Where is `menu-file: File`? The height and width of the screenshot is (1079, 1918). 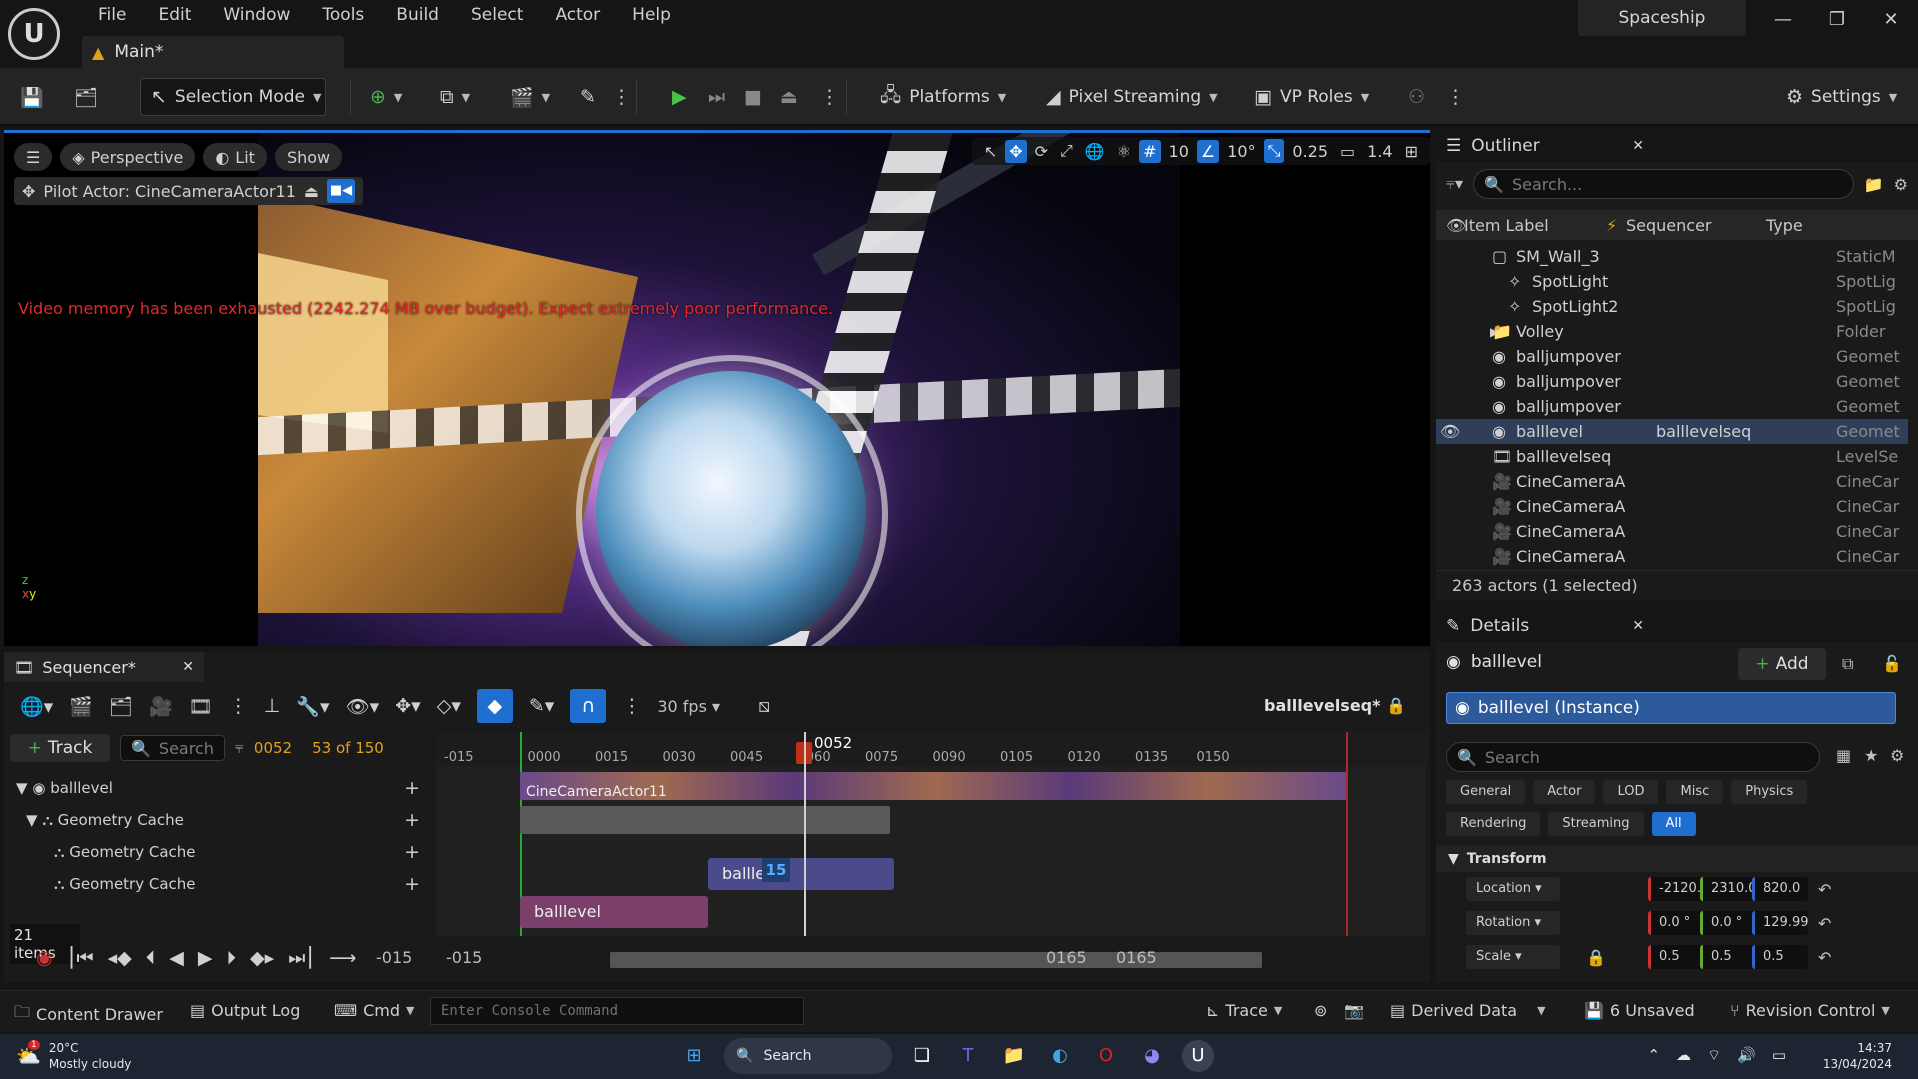
menu-file: File is located at coordinates (112, 15).